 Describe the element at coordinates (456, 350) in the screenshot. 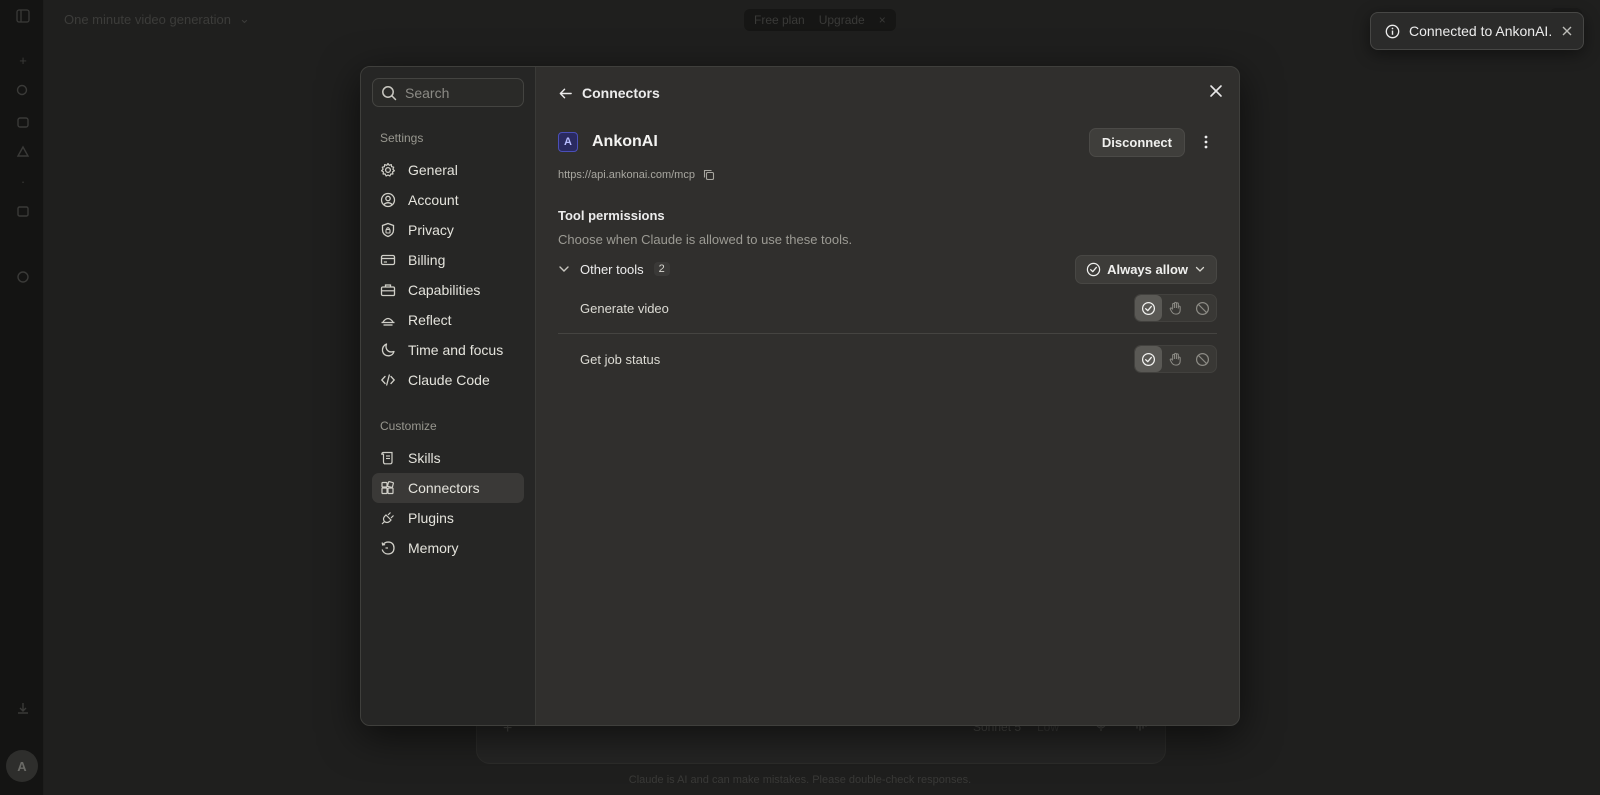

I see `sidebar-item-label: Time and focus` at that location.